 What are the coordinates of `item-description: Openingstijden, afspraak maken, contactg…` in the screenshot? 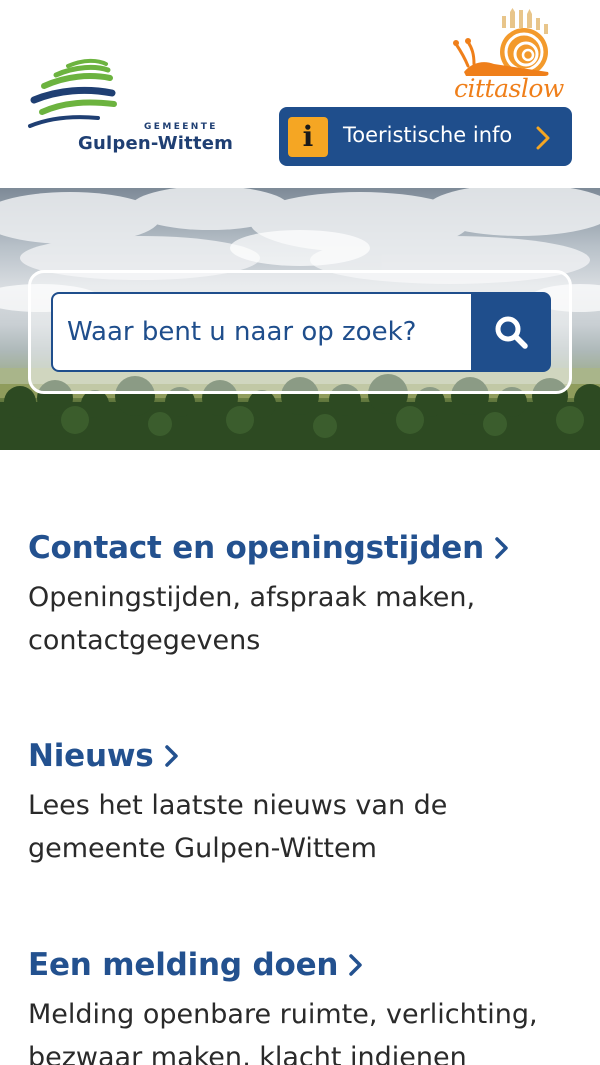 It's located at (252, 619).